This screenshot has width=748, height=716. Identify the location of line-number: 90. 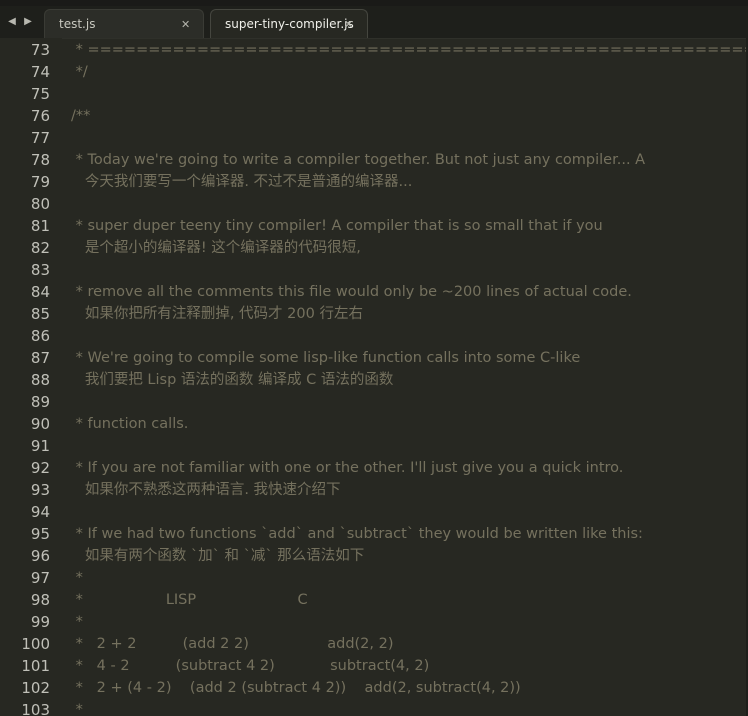
(40, 424).